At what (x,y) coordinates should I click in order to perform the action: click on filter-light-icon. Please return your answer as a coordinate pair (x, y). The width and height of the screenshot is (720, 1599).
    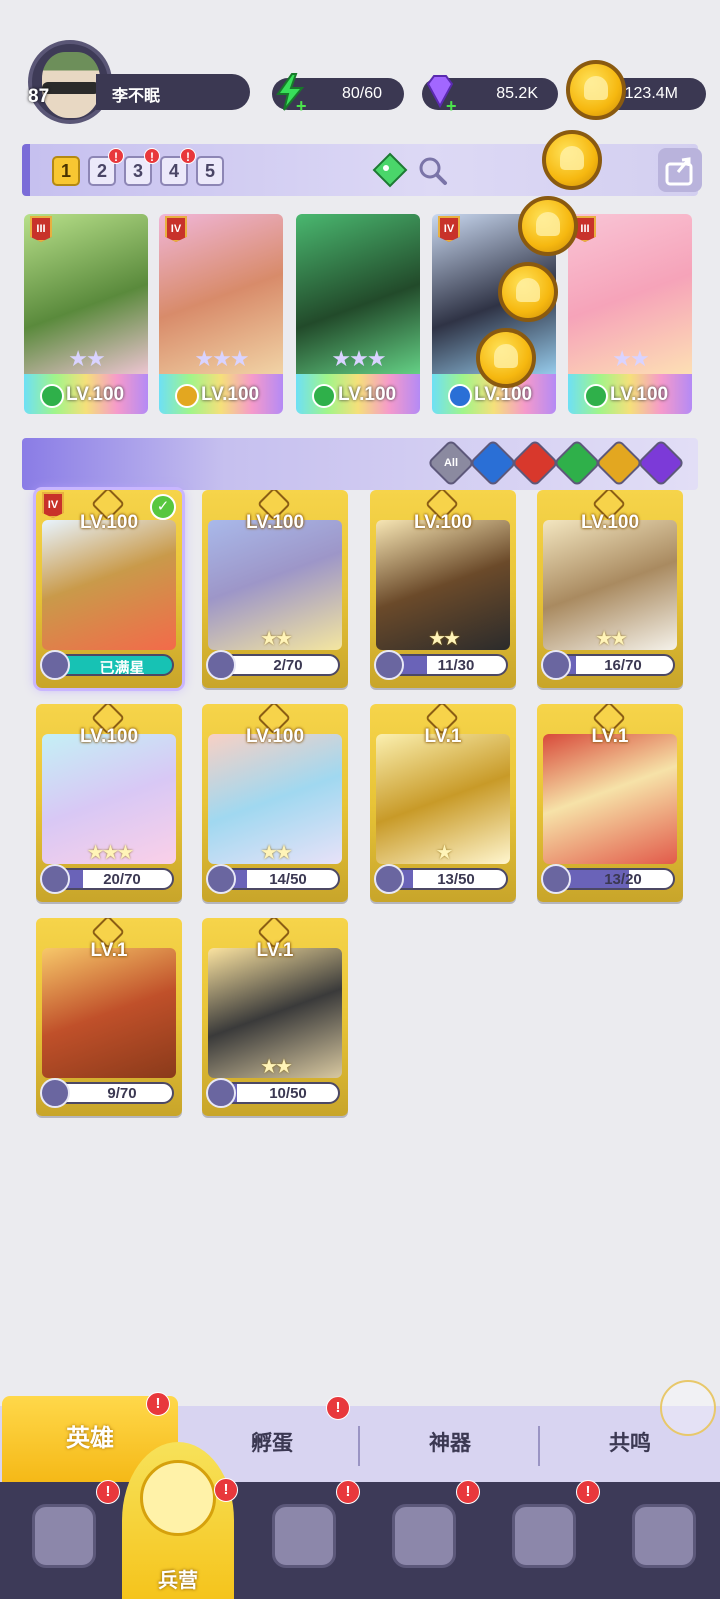
    Looking at the image, I should click on (619, 463).